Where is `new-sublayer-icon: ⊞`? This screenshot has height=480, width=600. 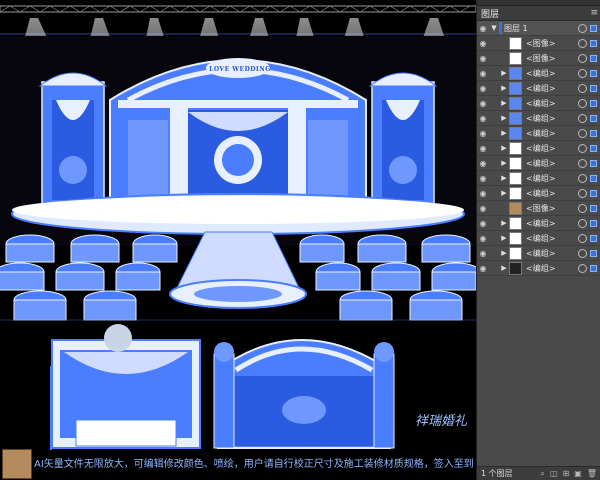 new-sublayer-icon: ⊞ is located at coordinates (566, 474).